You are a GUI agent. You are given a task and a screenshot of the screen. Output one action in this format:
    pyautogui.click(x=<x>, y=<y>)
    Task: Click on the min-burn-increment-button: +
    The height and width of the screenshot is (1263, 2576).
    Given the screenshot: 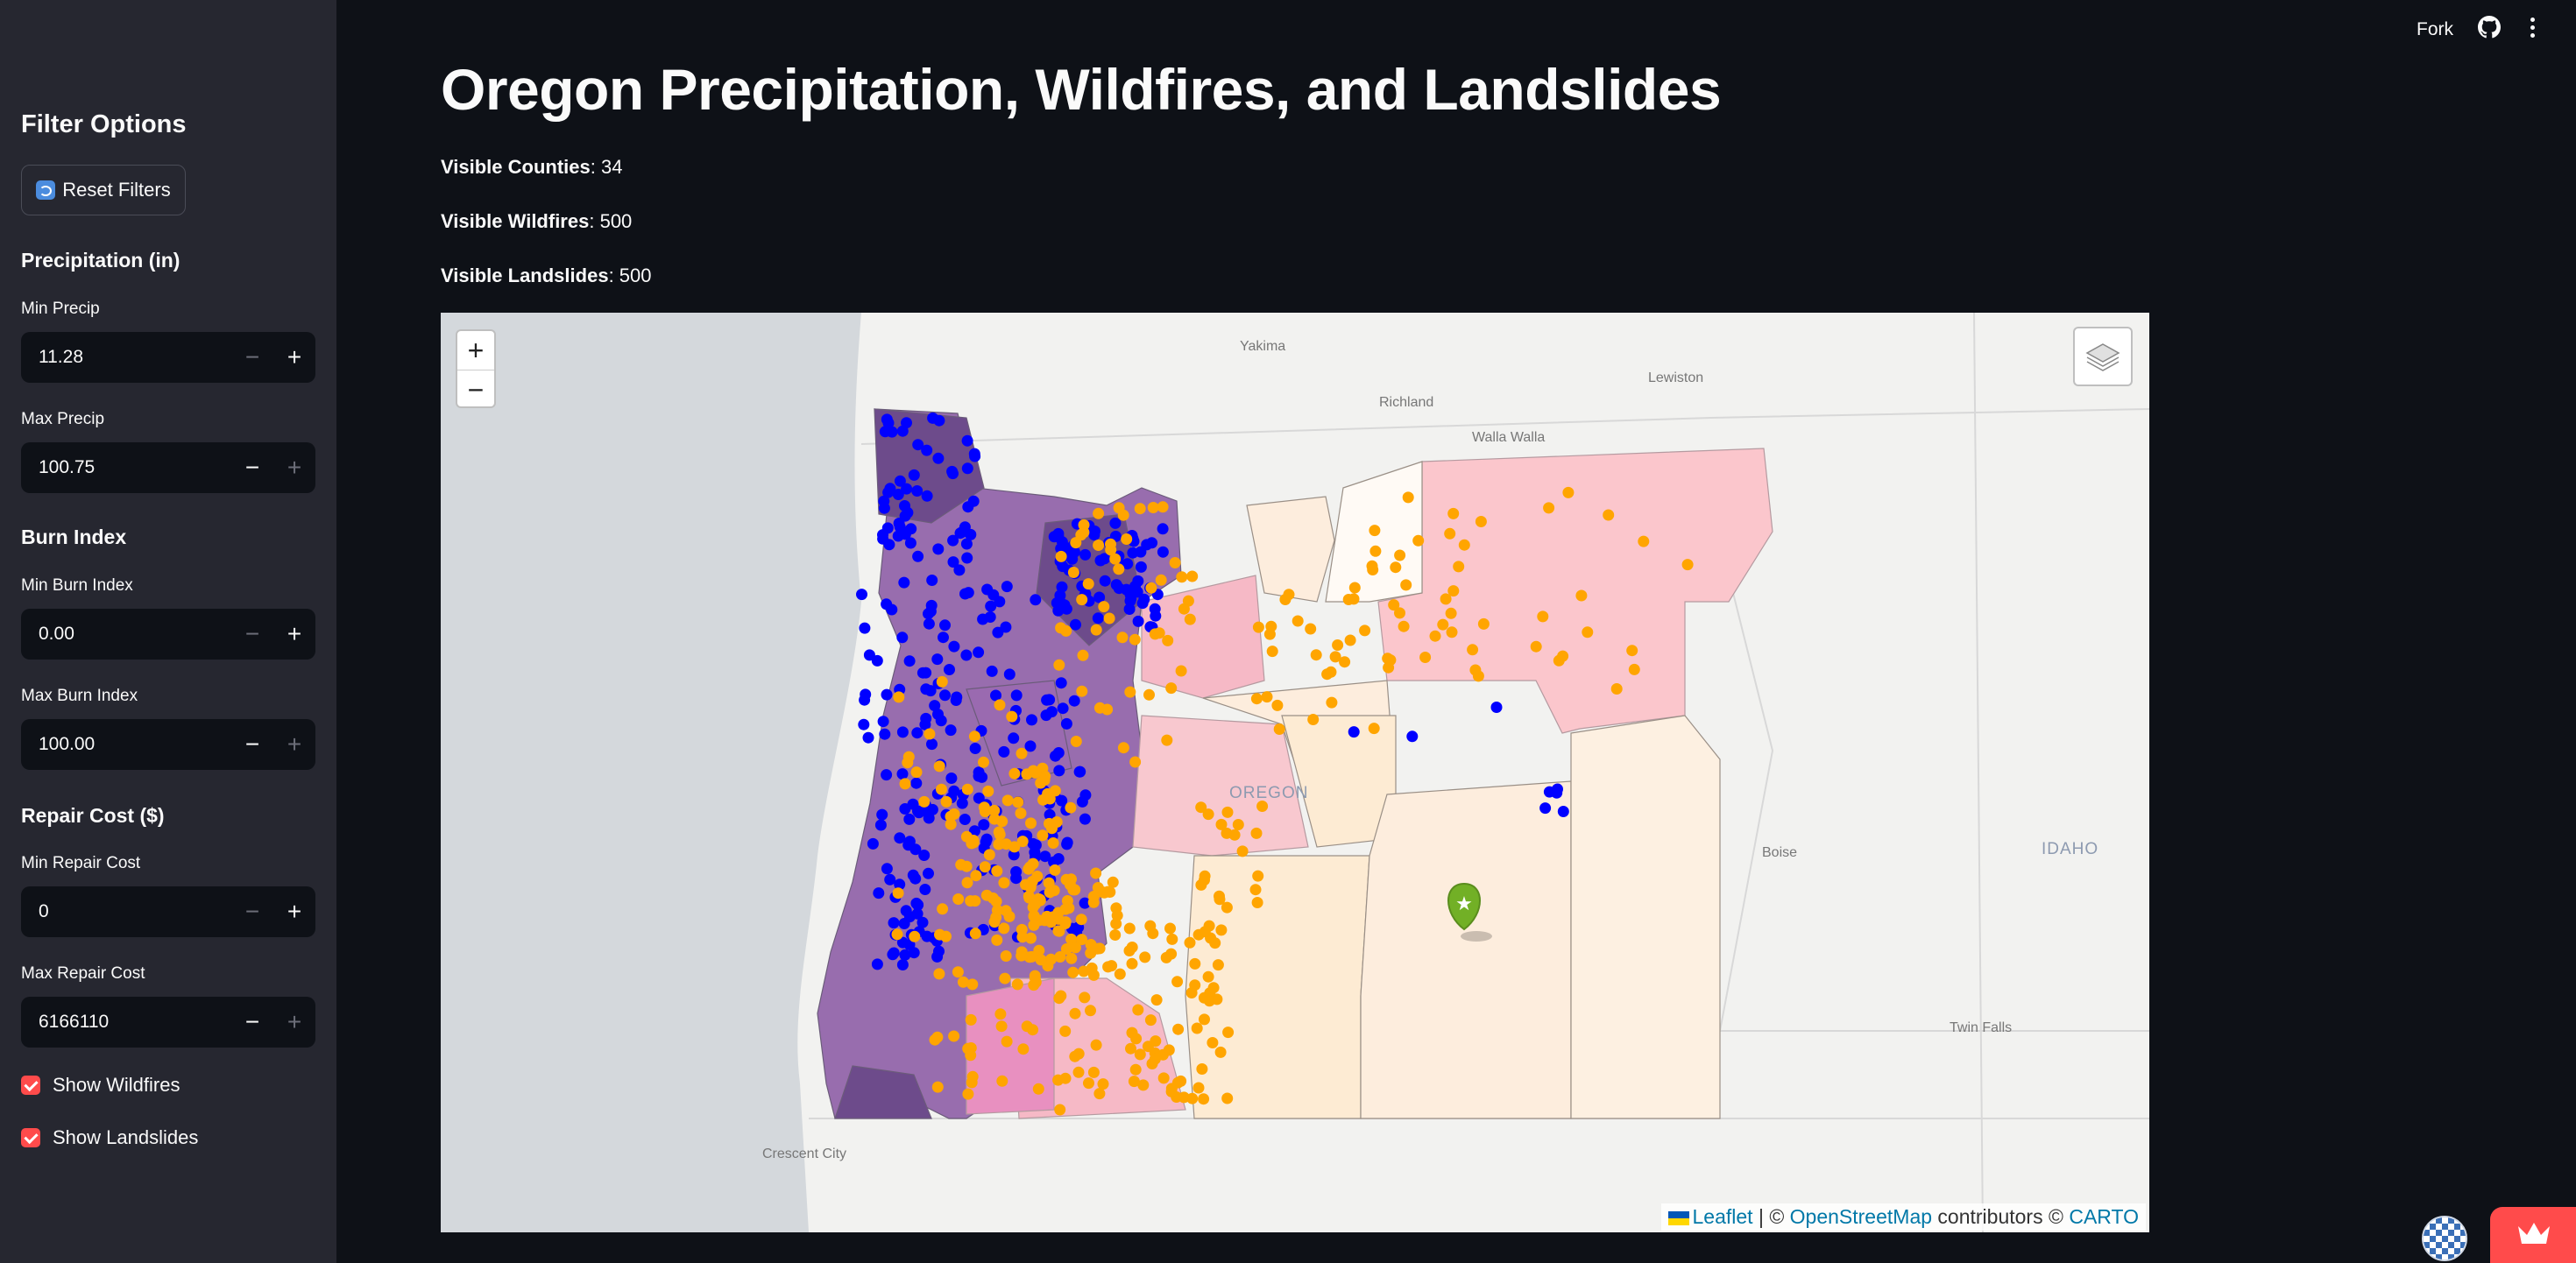 What is the action you would take?
    pyautogui.click(x=294, y=635)
    